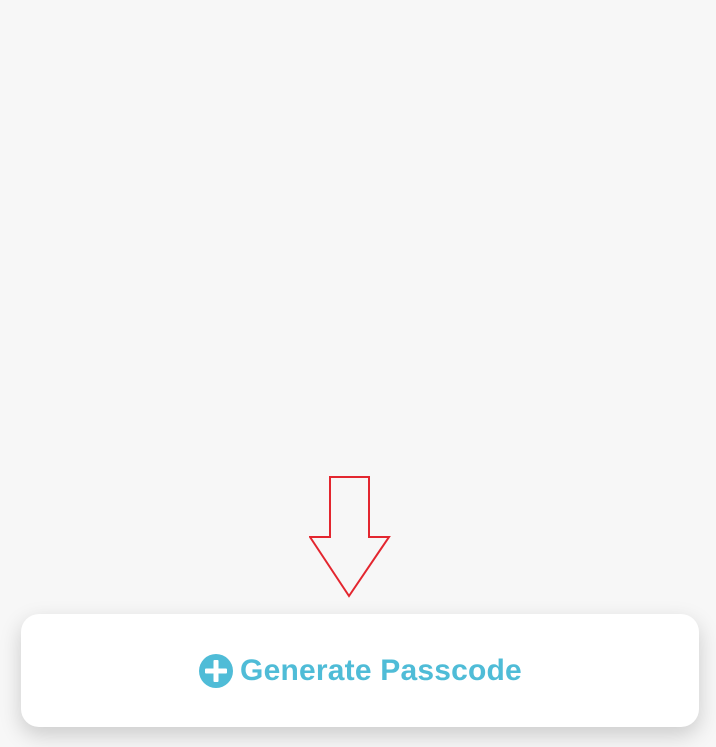 This screenshot has height=747, width=716. What do you see at coordinates (216, 670) in the screenshot?
I see `plus-circle-icon` at bounding box center [216, 670].